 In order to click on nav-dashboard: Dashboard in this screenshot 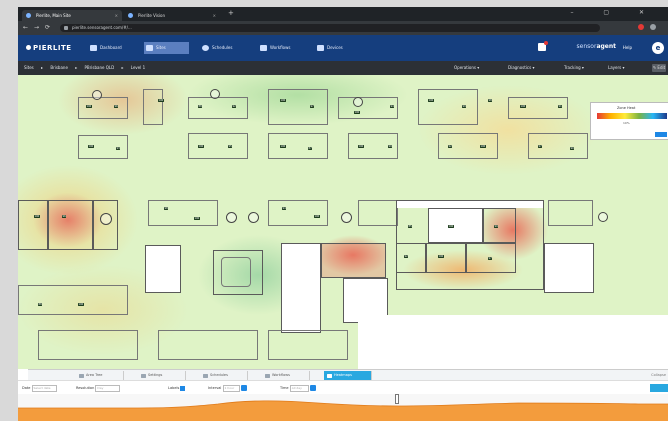, I will do `click(107, 48)`.